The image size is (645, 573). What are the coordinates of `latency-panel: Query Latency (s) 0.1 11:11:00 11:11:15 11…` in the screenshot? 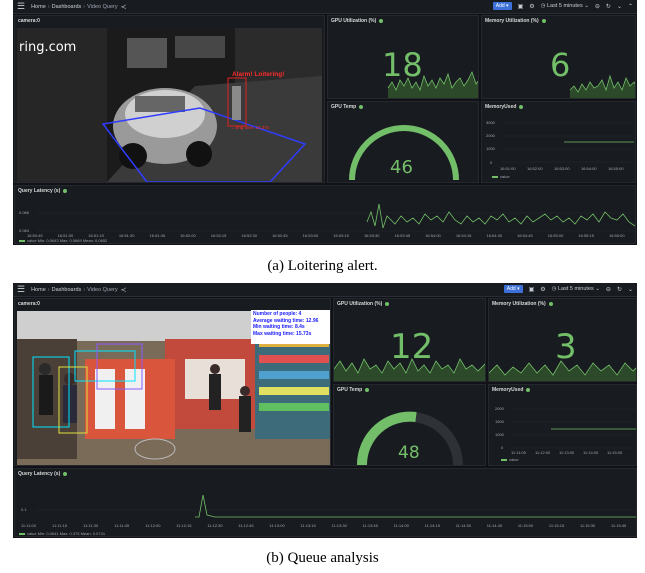 It's located at (325, 502).